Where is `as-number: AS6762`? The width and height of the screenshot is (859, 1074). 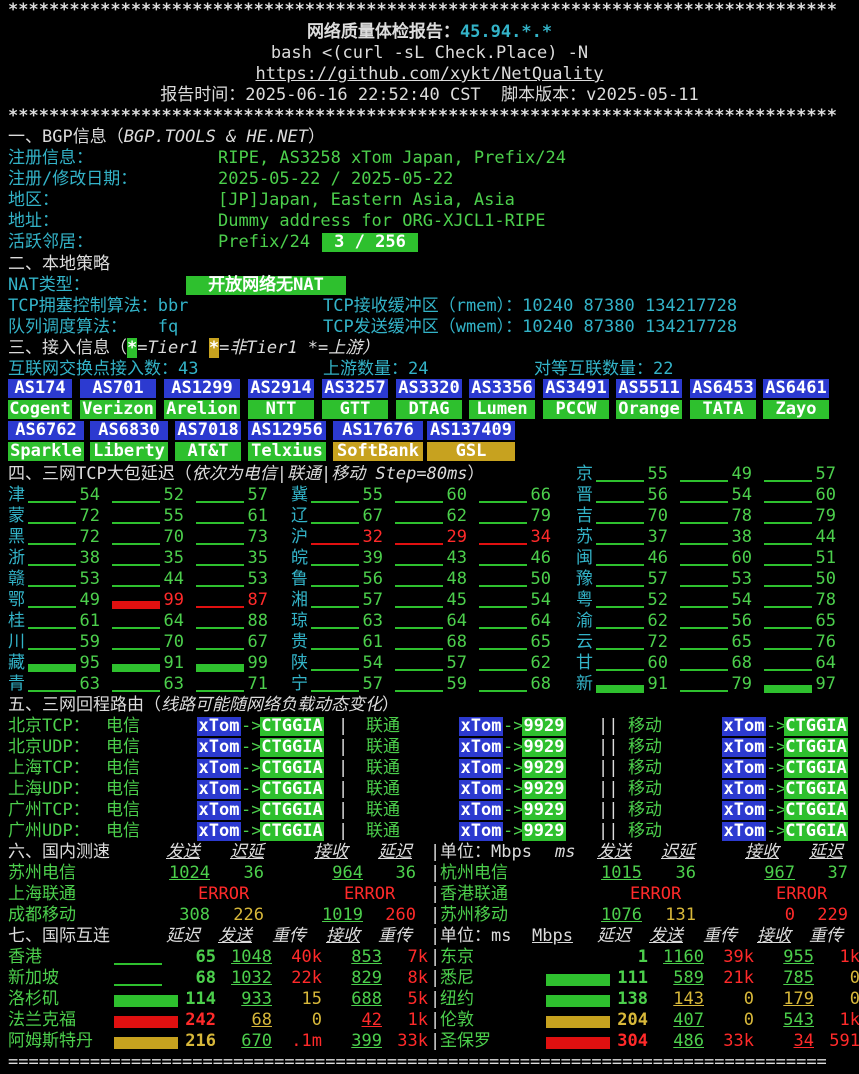 as-number: AS6762 is located at coordinates (46, 430).